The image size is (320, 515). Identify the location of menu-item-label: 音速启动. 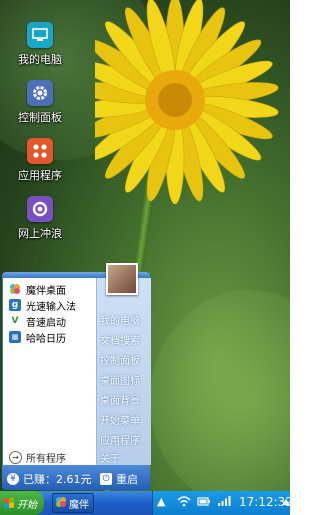
(46, 323).